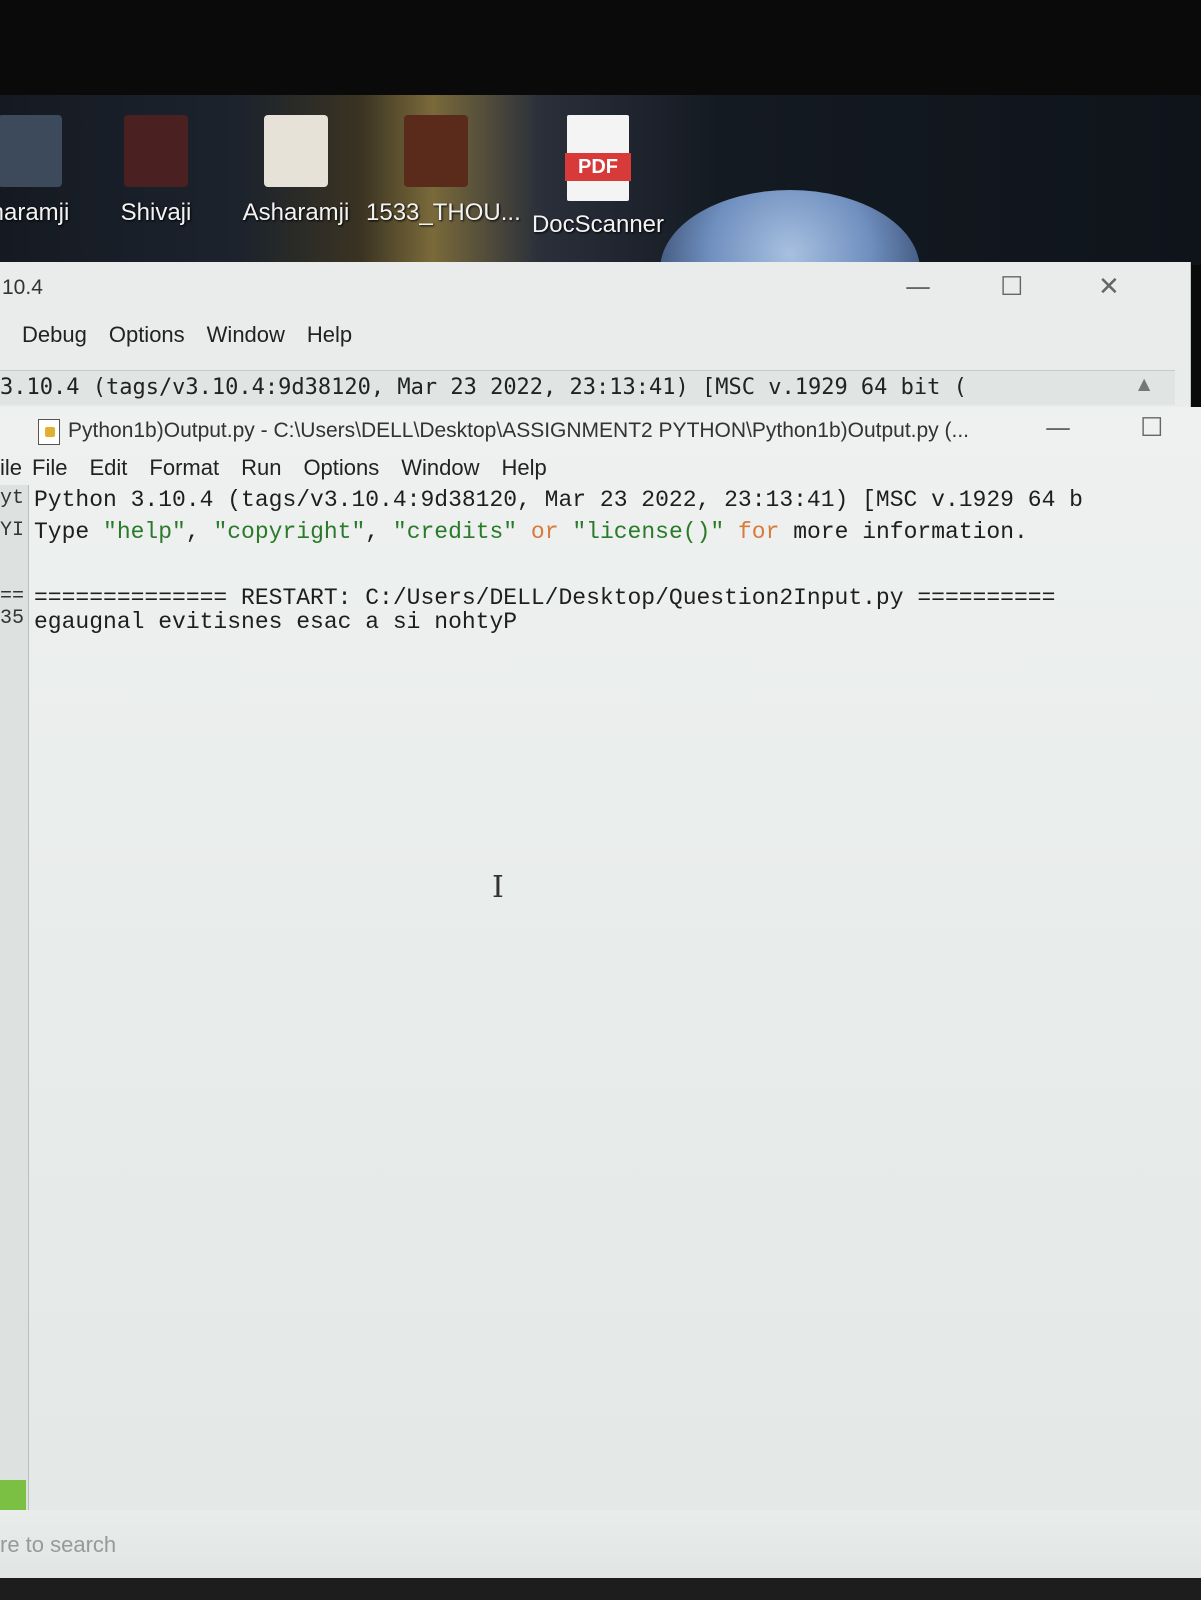 This screenshot has height=1600, width=1201. What do you see at coordinates (184, 468) in the screenshot?
I see `menu-format: Format` at bounding box center [184, 468].